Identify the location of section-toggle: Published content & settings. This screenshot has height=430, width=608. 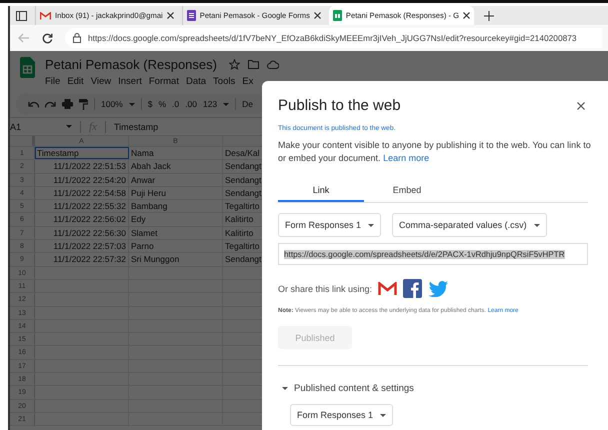
(435, 388).